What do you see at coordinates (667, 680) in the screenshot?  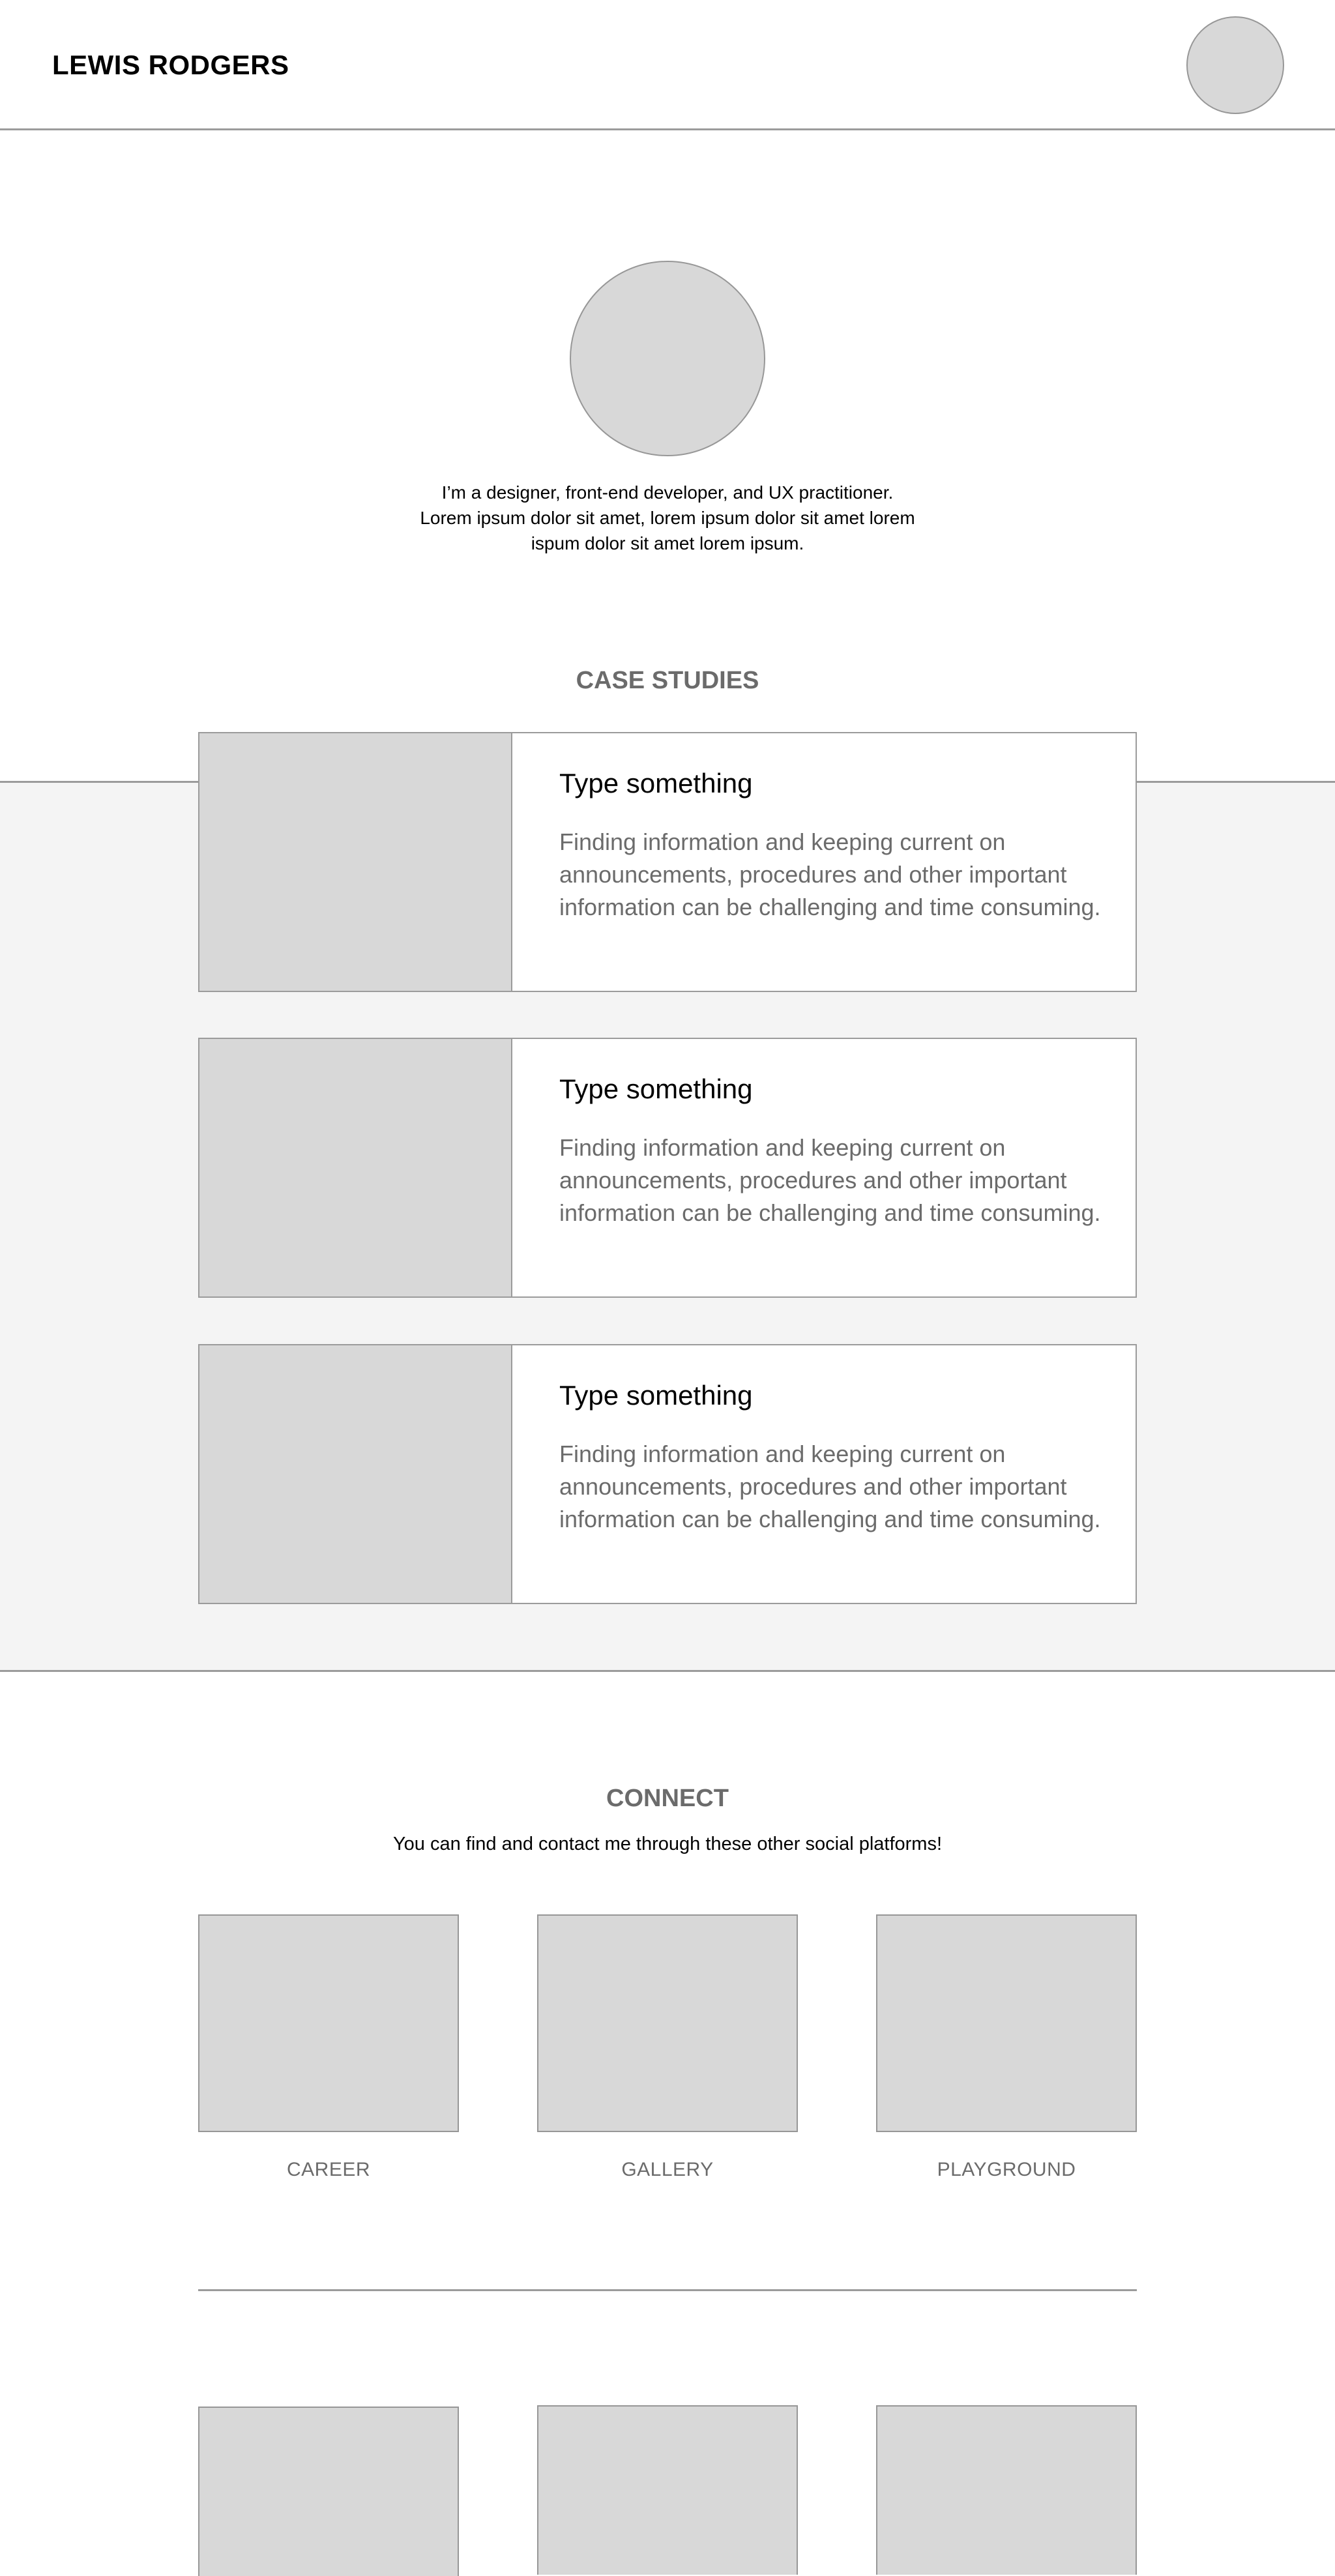 I see `case-studies-heading: CASE STUDIES` at bounding box center [667, 680].